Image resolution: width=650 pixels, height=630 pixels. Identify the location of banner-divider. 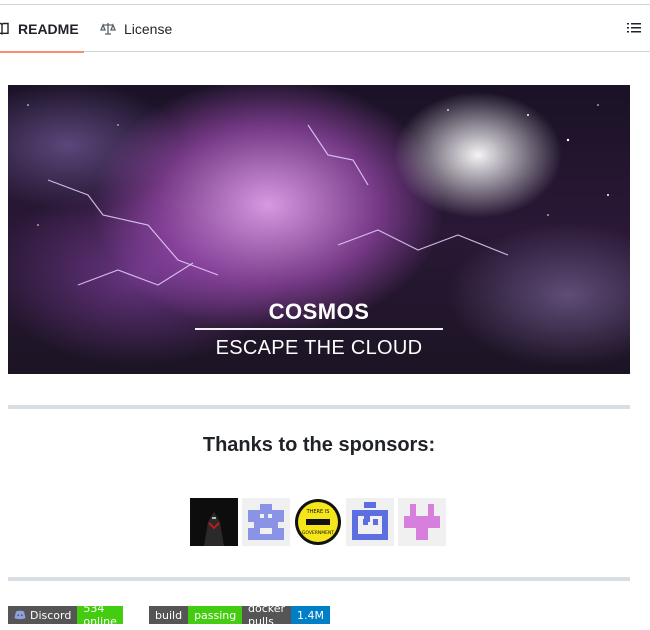
(319, 329).